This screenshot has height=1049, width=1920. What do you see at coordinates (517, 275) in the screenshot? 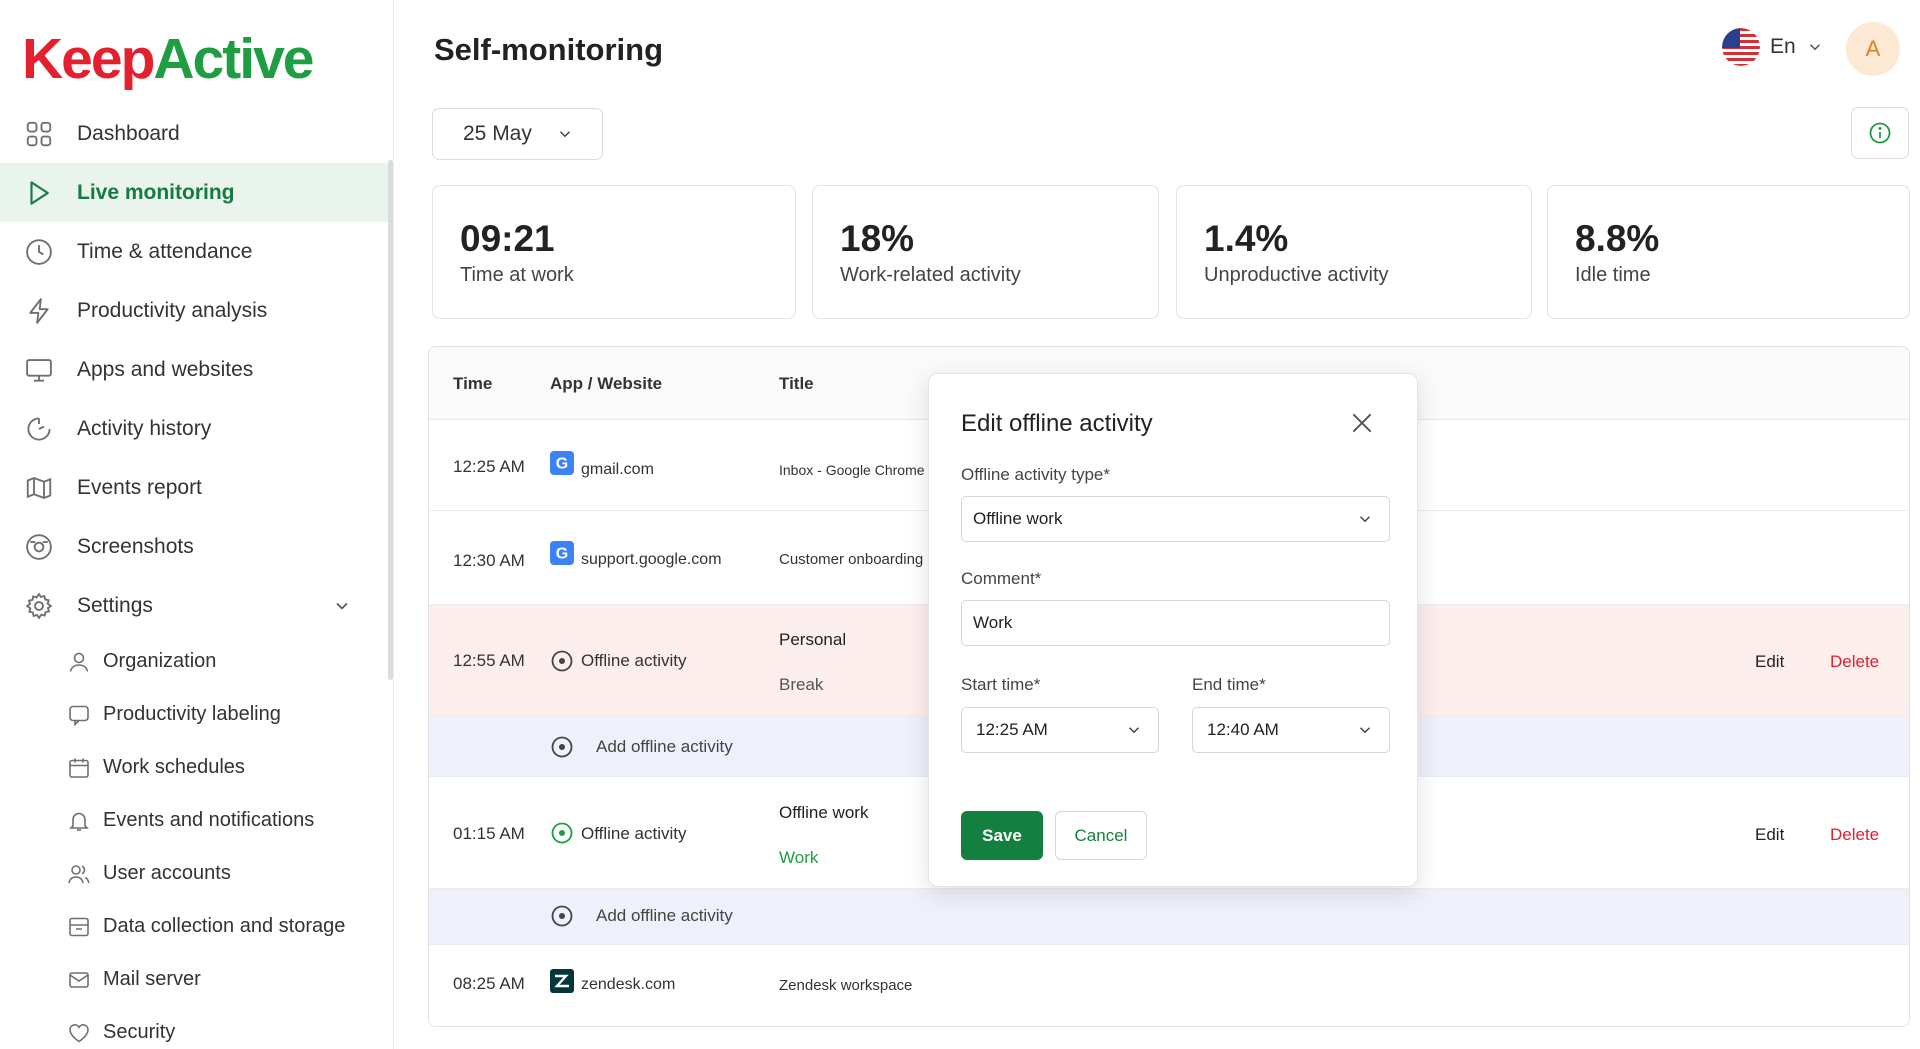
I see `stat-label: Time at work` at bounding box center [517, 275].